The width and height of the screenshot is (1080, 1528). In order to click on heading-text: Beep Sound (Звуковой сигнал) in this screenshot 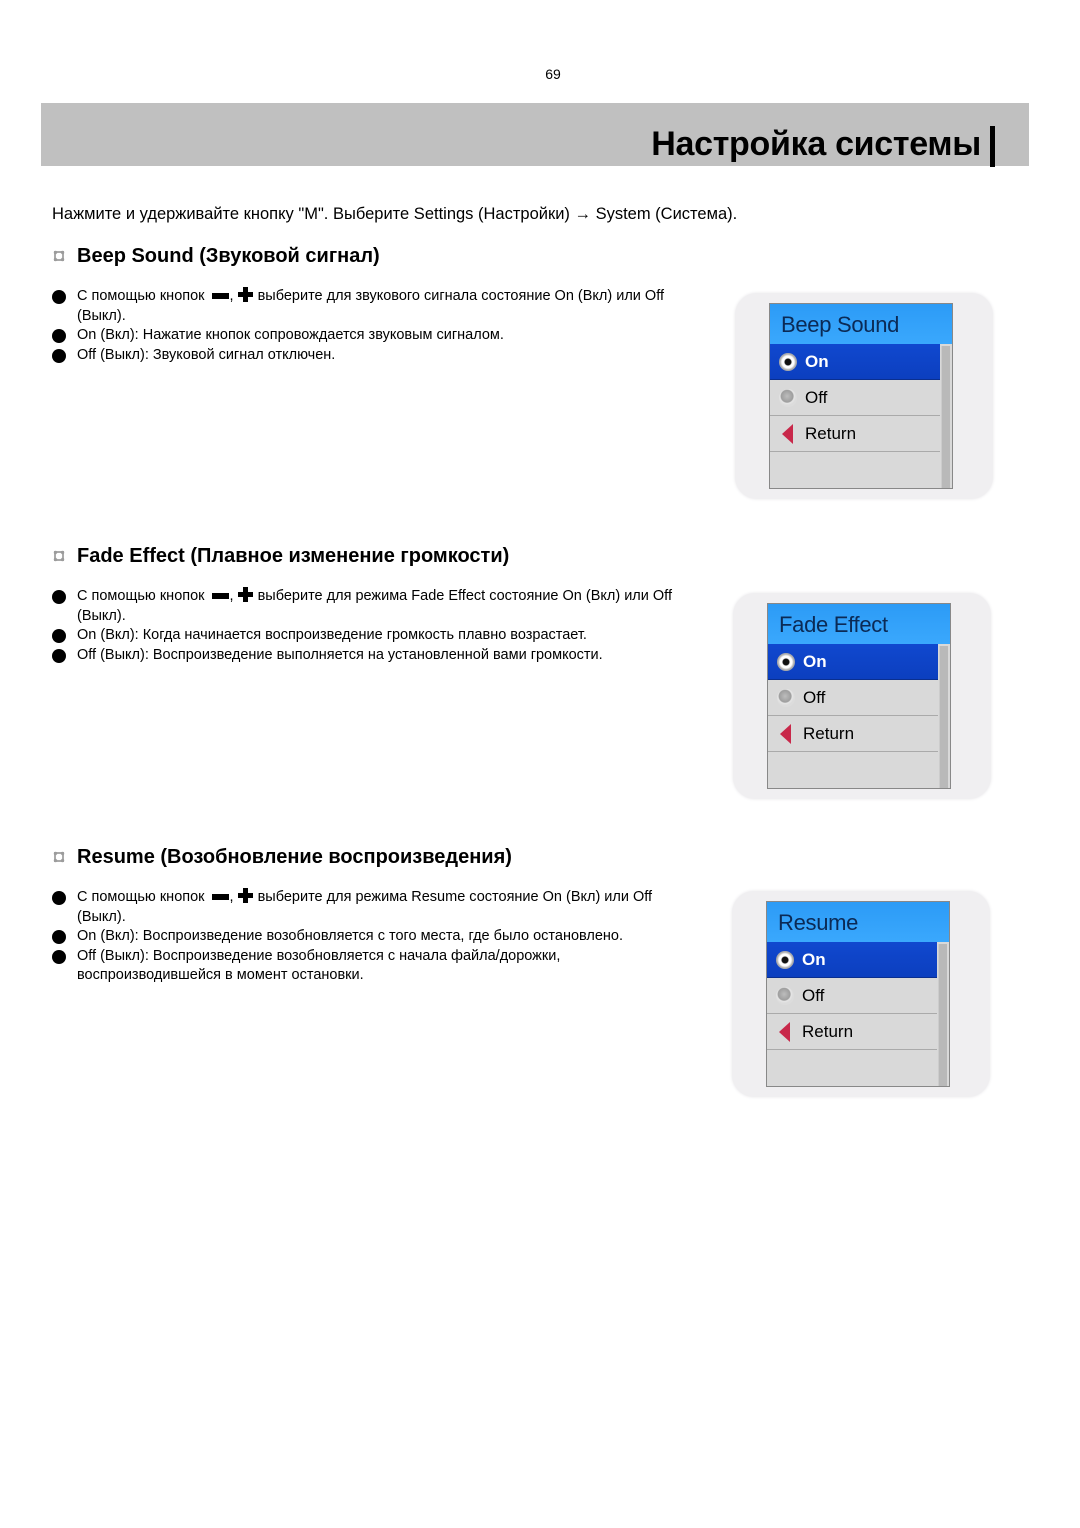, I will do `click(228, 255)`.